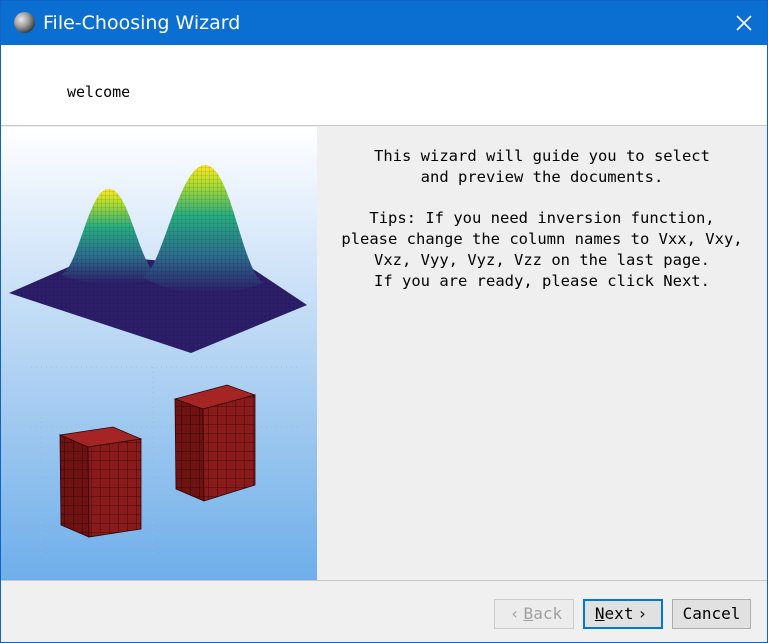 This screenshot has height=643, width=768. I want to click on title-bar: File-Choosing Wizard, so click(384, 23).